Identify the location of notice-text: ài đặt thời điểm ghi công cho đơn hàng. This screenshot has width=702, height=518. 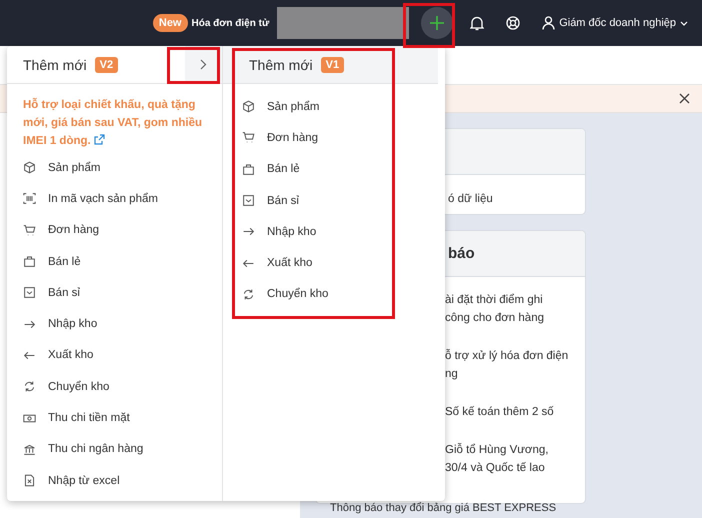
(511, 309).